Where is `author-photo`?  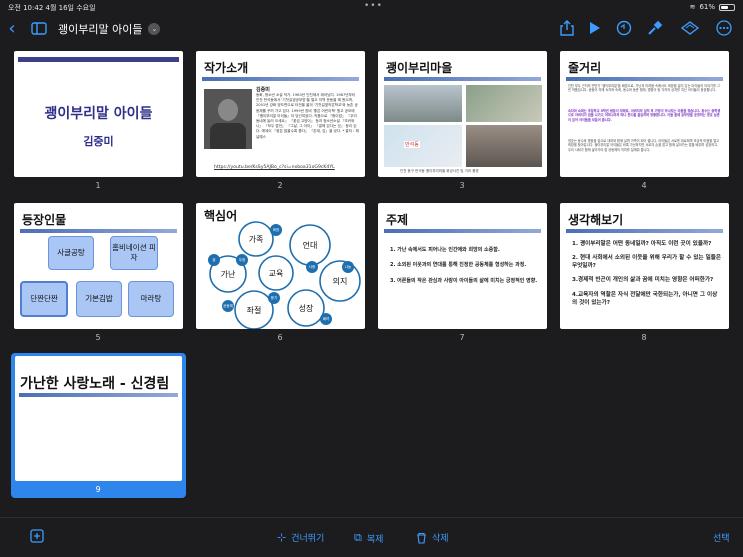
author-photo is located at coordinates (228, 119).